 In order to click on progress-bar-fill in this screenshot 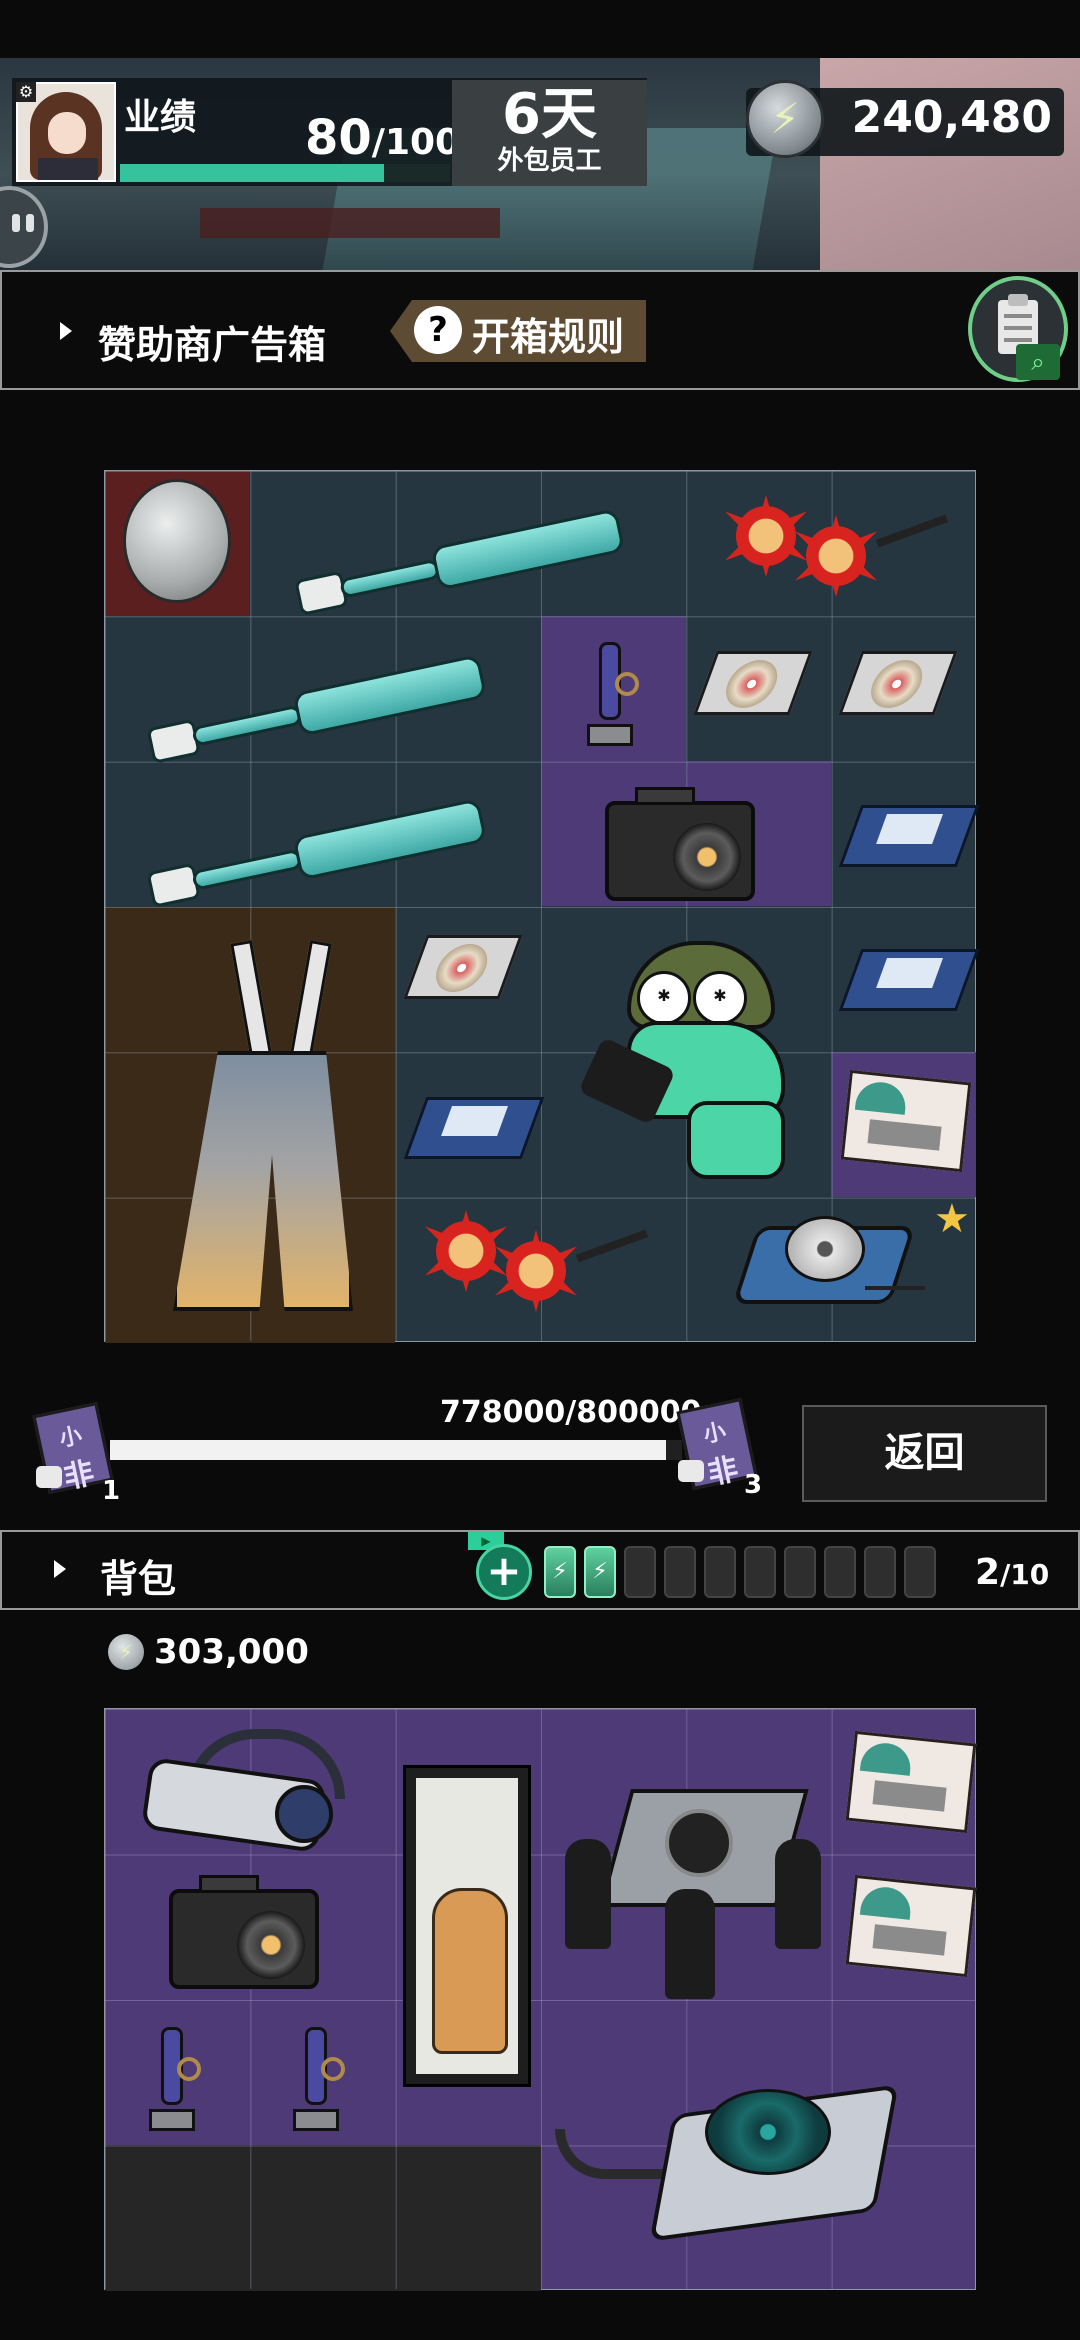, I will do `click(388, 1450)`.